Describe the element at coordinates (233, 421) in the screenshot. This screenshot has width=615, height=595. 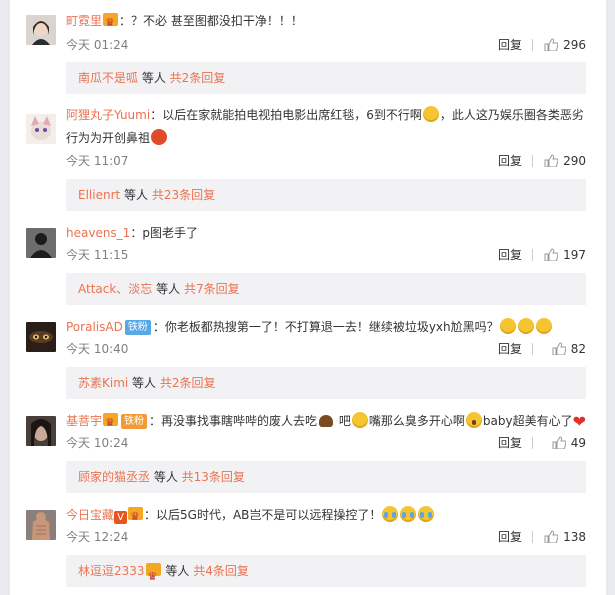
I see `comment-text: ：再没事找事瞎哔哔的废人去吃` at that location.